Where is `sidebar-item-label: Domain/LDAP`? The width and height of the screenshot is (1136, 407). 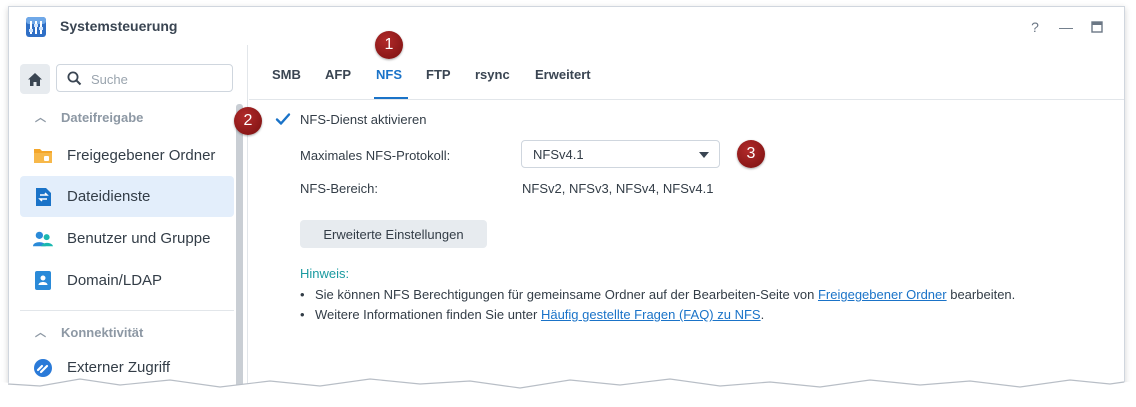 sidebar-item-label: Domain/LDAP is located at coordinates (115, 280).